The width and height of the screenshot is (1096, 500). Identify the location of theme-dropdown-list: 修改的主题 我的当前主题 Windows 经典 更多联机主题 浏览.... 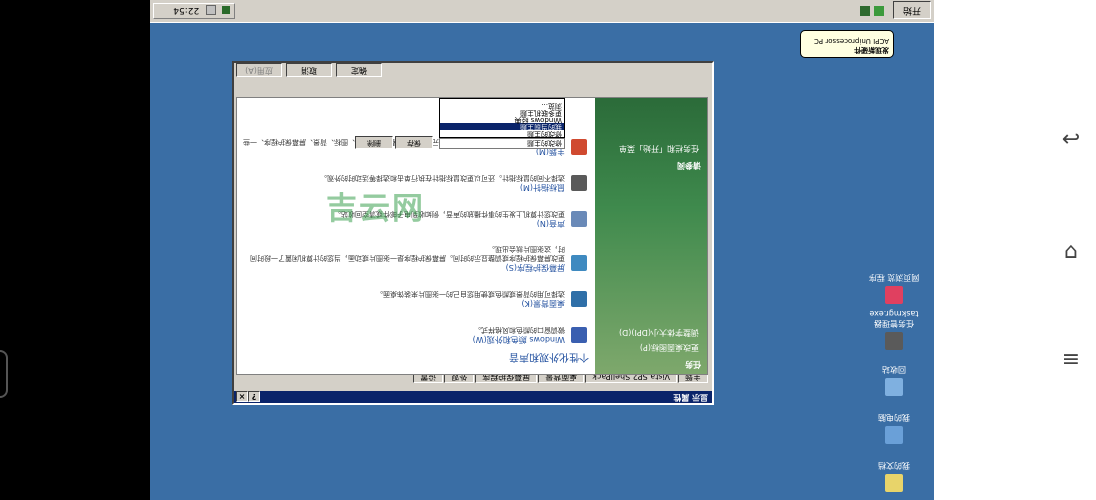
(502, 118).